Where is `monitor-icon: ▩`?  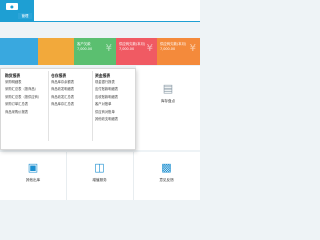 monitor-icon: ▩ is located at coordinates (166, 167).